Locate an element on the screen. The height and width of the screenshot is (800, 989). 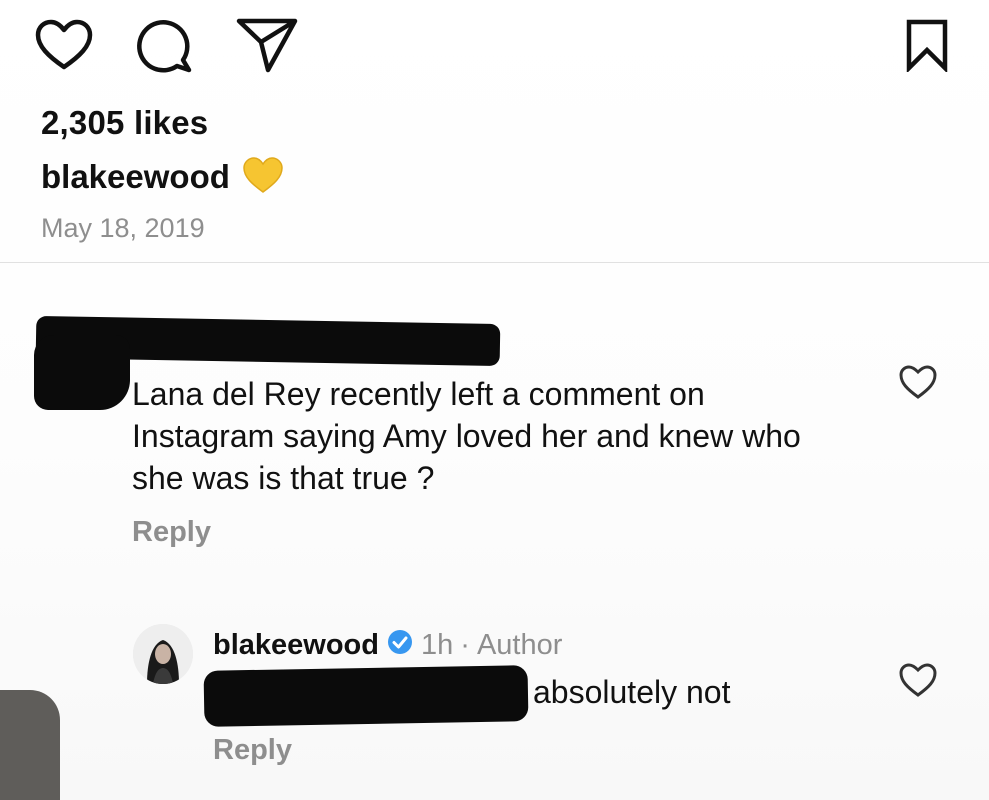
bookmark-icon is located at coordinates (927, 45).